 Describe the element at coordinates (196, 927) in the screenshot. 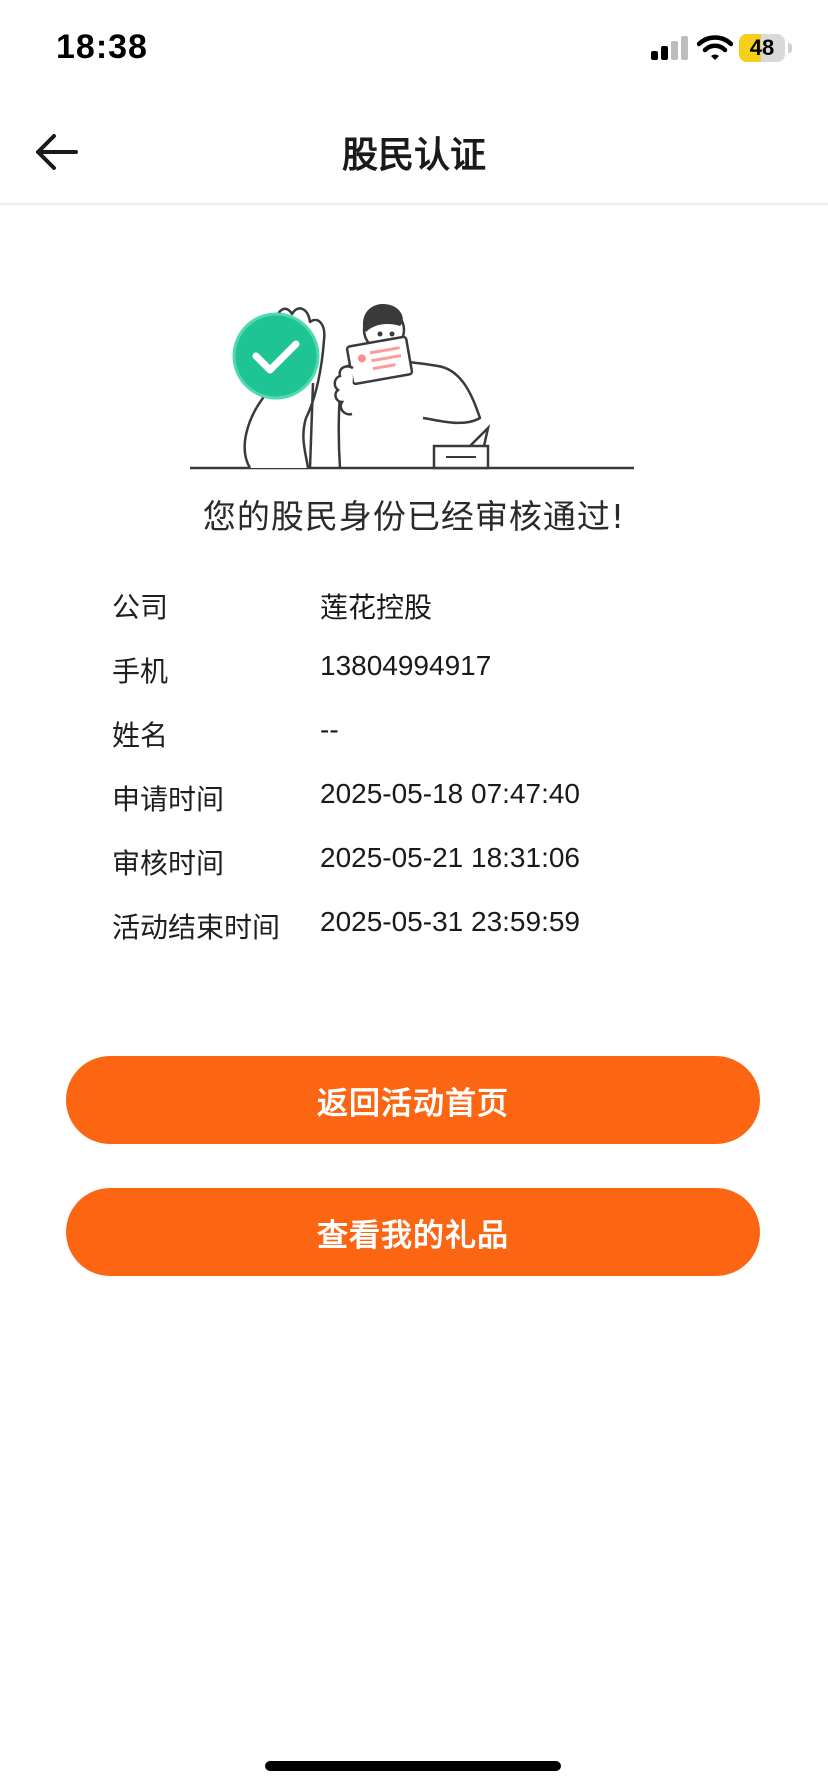

I see `info-label: 活动结束时间` at that location.